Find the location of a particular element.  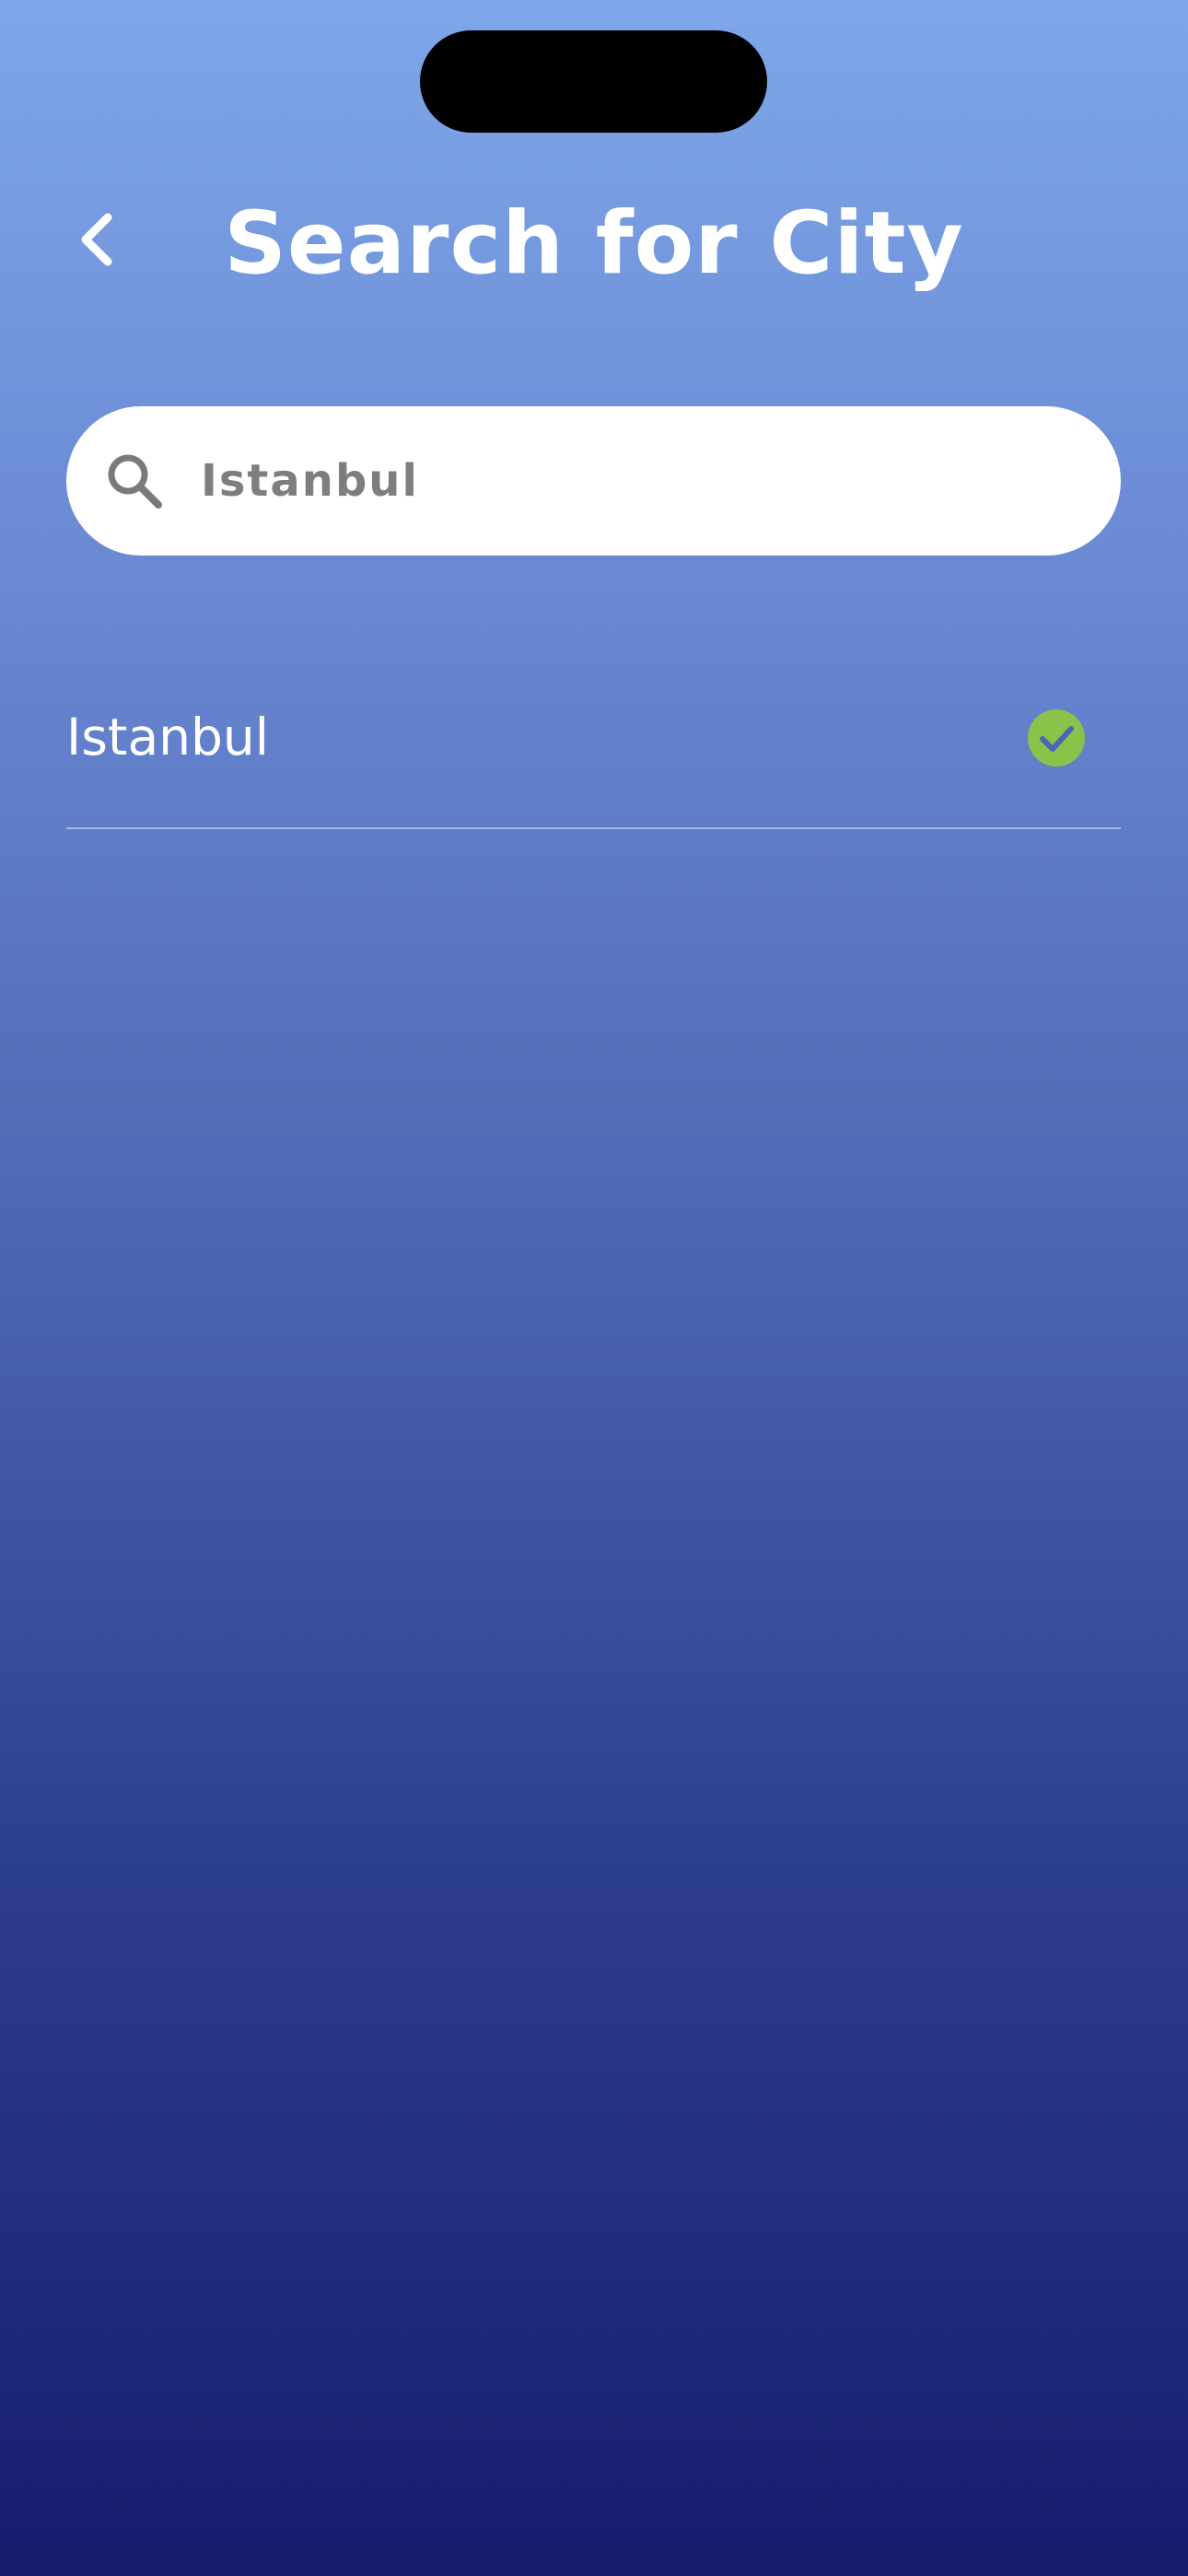

search-bar is located at coordinates (593, 481).